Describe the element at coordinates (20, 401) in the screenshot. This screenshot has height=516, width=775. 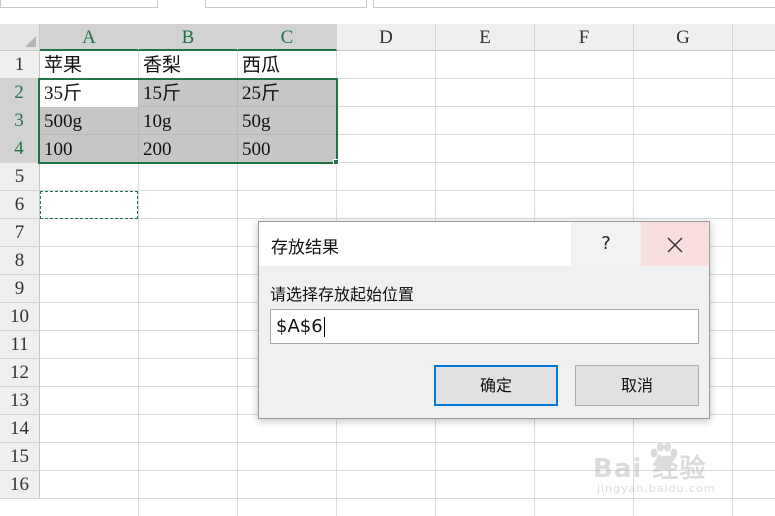
I see `row-header-13: 13` at that location.